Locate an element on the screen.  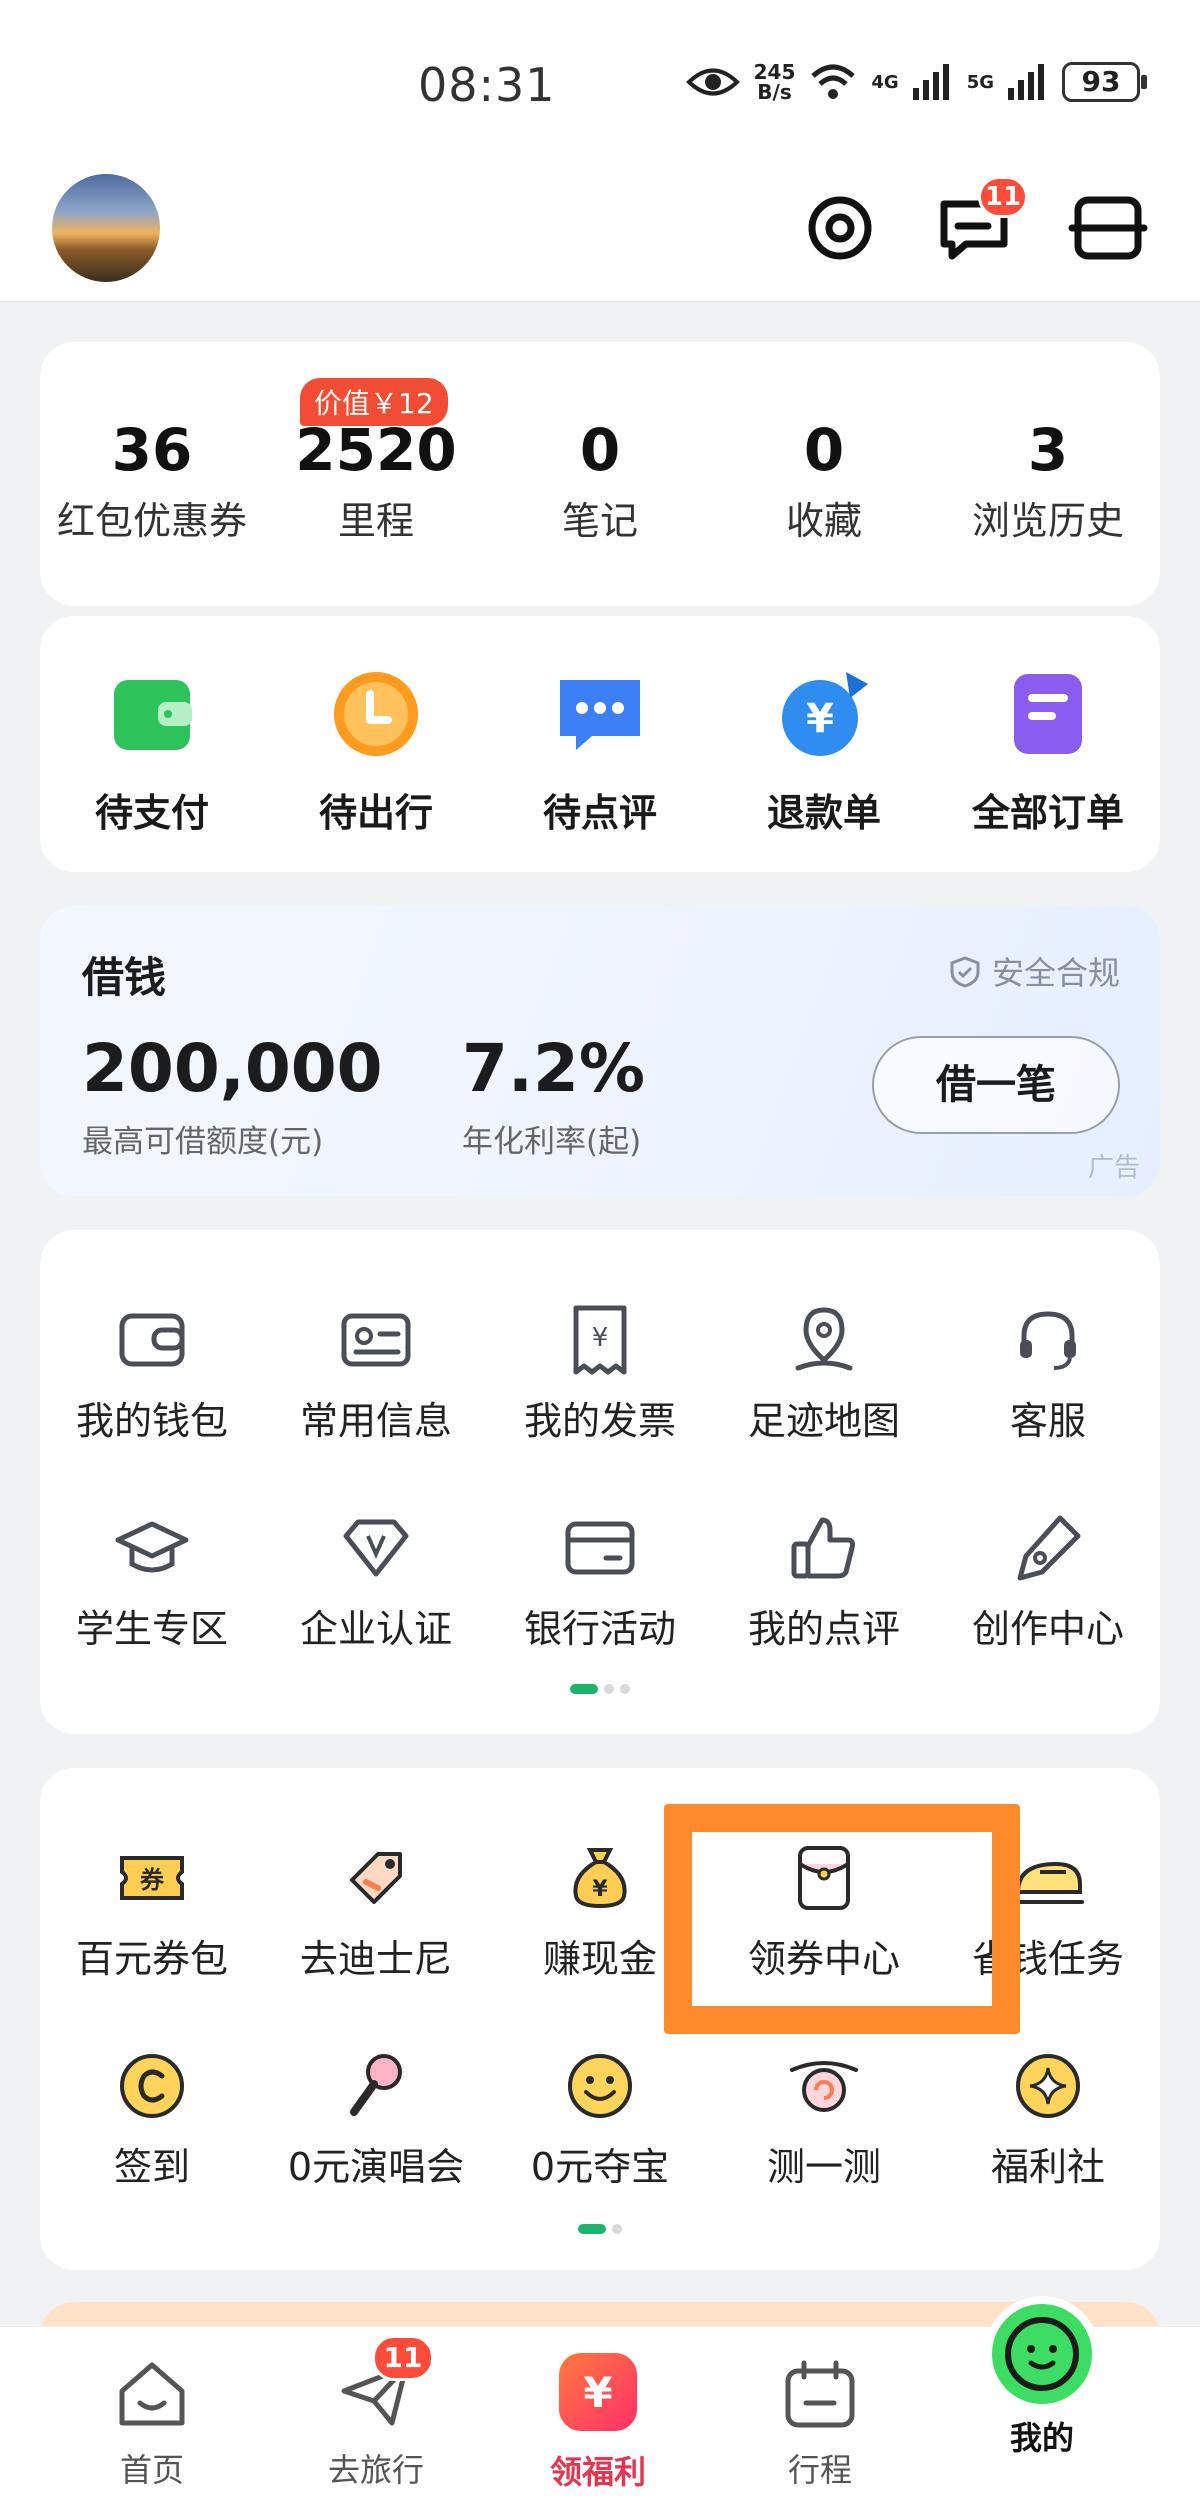
order-refunds: ¥ 退款单 is located at coordinates (824, 751).